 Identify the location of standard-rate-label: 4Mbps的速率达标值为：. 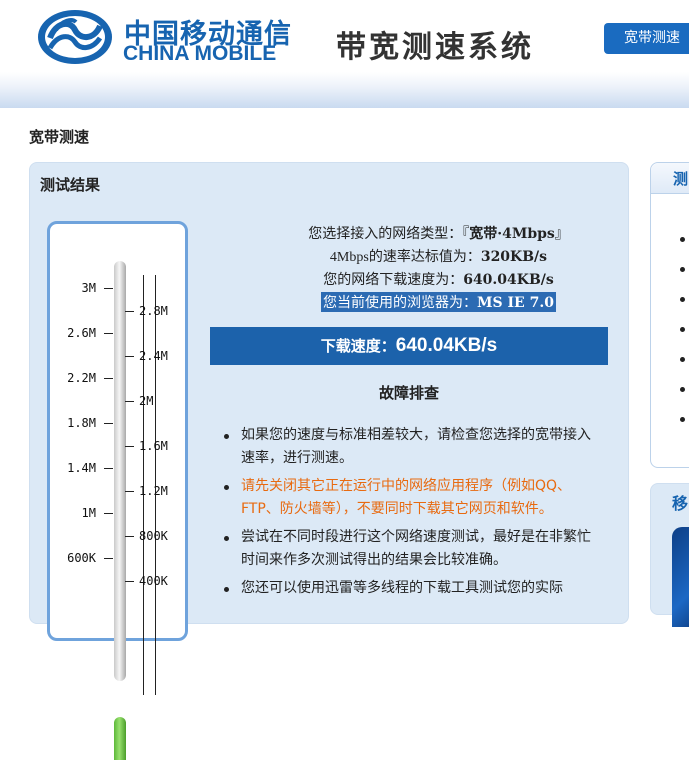
(405, 257).